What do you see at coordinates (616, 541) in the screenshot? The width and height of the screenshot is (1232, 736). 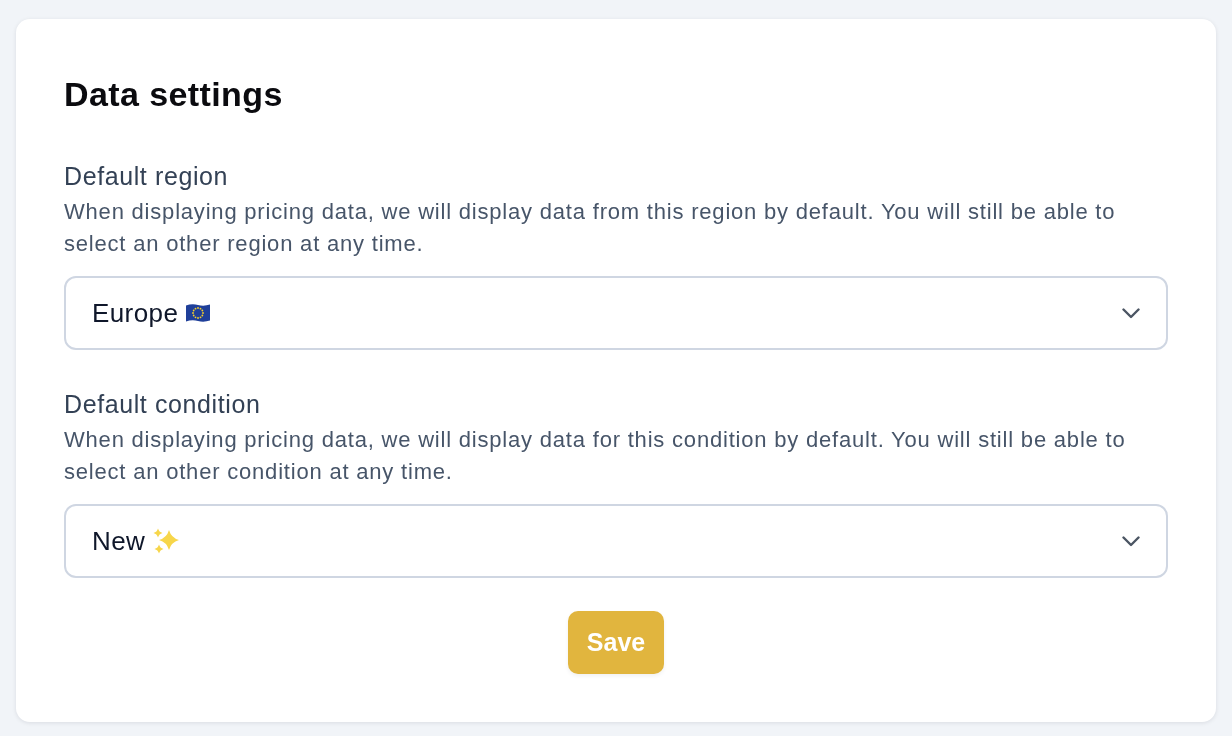 I see `dropdown-select: New` at bounding box center [616, 541].